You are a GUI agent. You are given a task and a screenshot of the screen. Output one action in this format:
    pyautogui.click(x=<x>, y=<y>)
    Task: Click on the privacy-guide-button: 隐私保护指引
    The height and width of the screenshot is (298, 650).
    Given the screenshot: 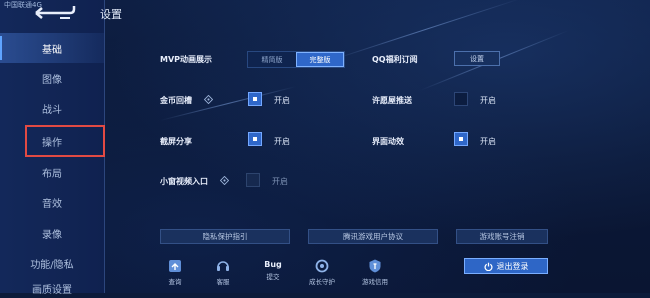 What is the action you would take?
    pyautogui.click(x=225, y=236)
    